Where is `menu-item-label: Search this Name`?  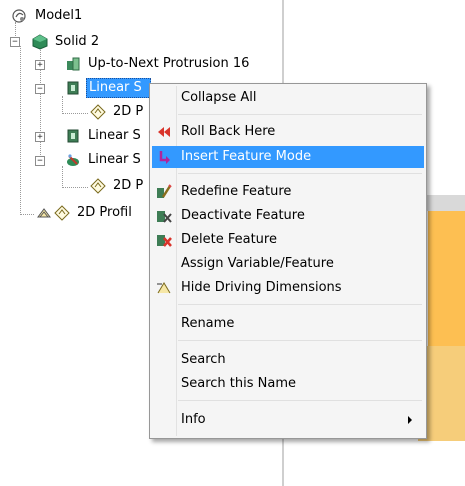 menu-item-label: Search this Name is located at coordinates (239, 383).